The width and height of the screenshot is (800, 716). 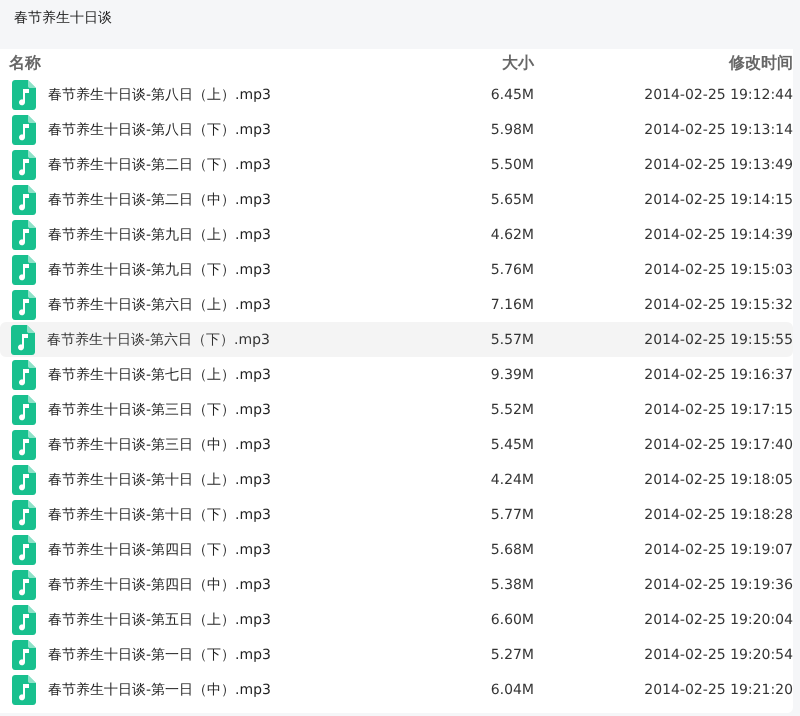 What do you see at coordinates (718, 270) in the screenshot?
I see `modified-time: 2014-02-25 19:15:03` at bounding box center [718, 270].